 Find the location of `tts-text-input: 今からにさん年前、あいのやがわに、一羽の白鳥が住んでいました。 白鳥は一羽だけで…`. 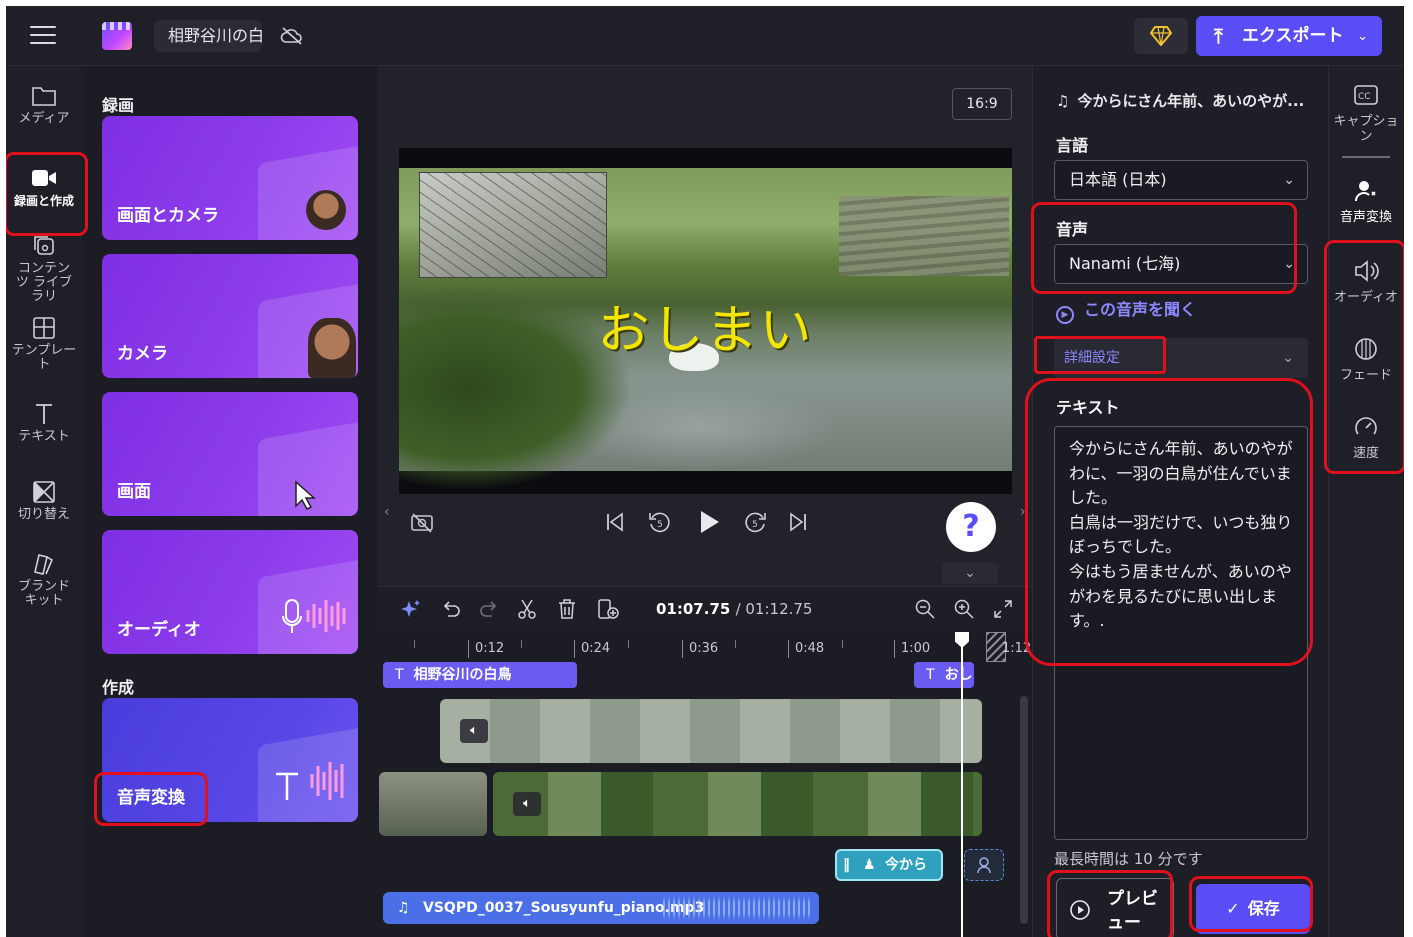

tts-text-input: 今からにさん年前、あいのやがわに、一羽の白鳥が住んでいました。 白鳥は一羽だけで… is located at coordinates (1181, 633).